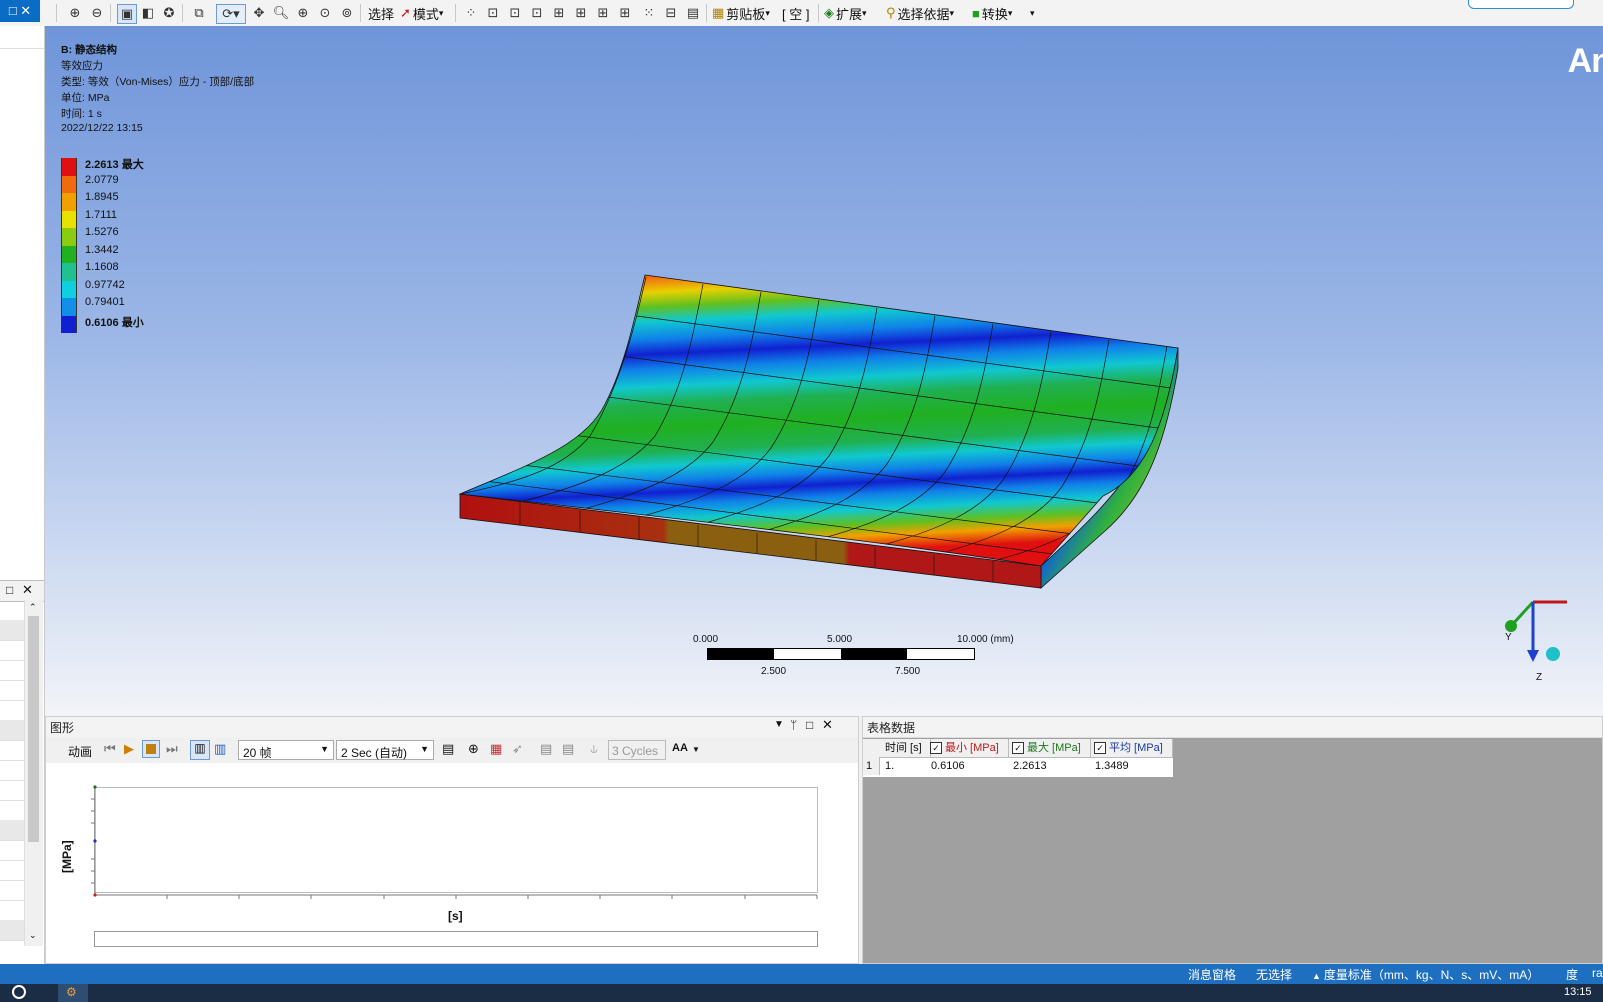 The height and width of the screenshot is (1002, 1603). What do you see at coordinates (33, 935) in the screenshot?
I see `chevron-down-icon: ⌄` at bounding box center [33, 935].